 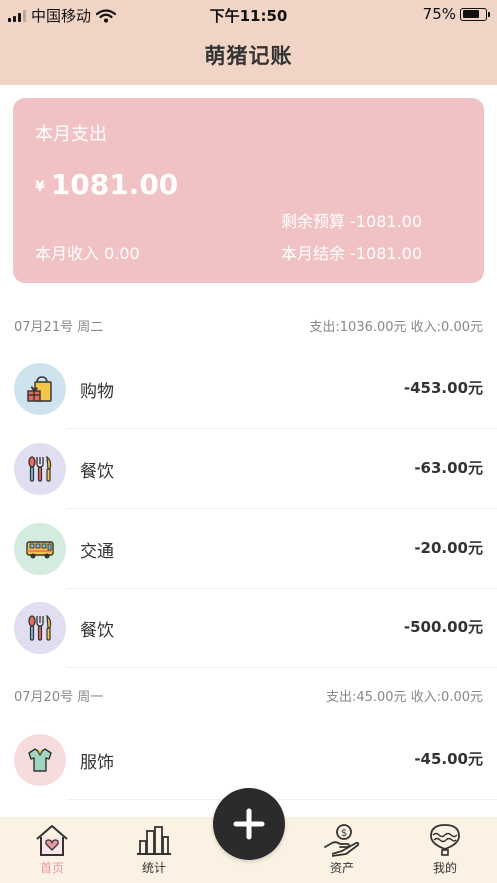 What do you see at coordinates (97, 552) in the screenshot?
I see `category-label: 交通` at bounding box center [97, 552].